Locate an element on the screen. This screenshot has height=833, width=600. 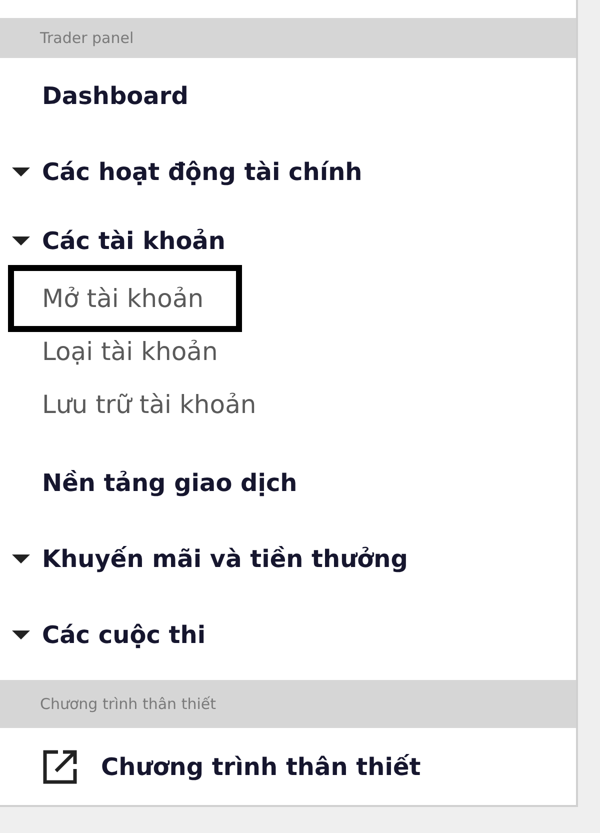
menu-group: Các cuộc thi is located at coordinates (124, 635).